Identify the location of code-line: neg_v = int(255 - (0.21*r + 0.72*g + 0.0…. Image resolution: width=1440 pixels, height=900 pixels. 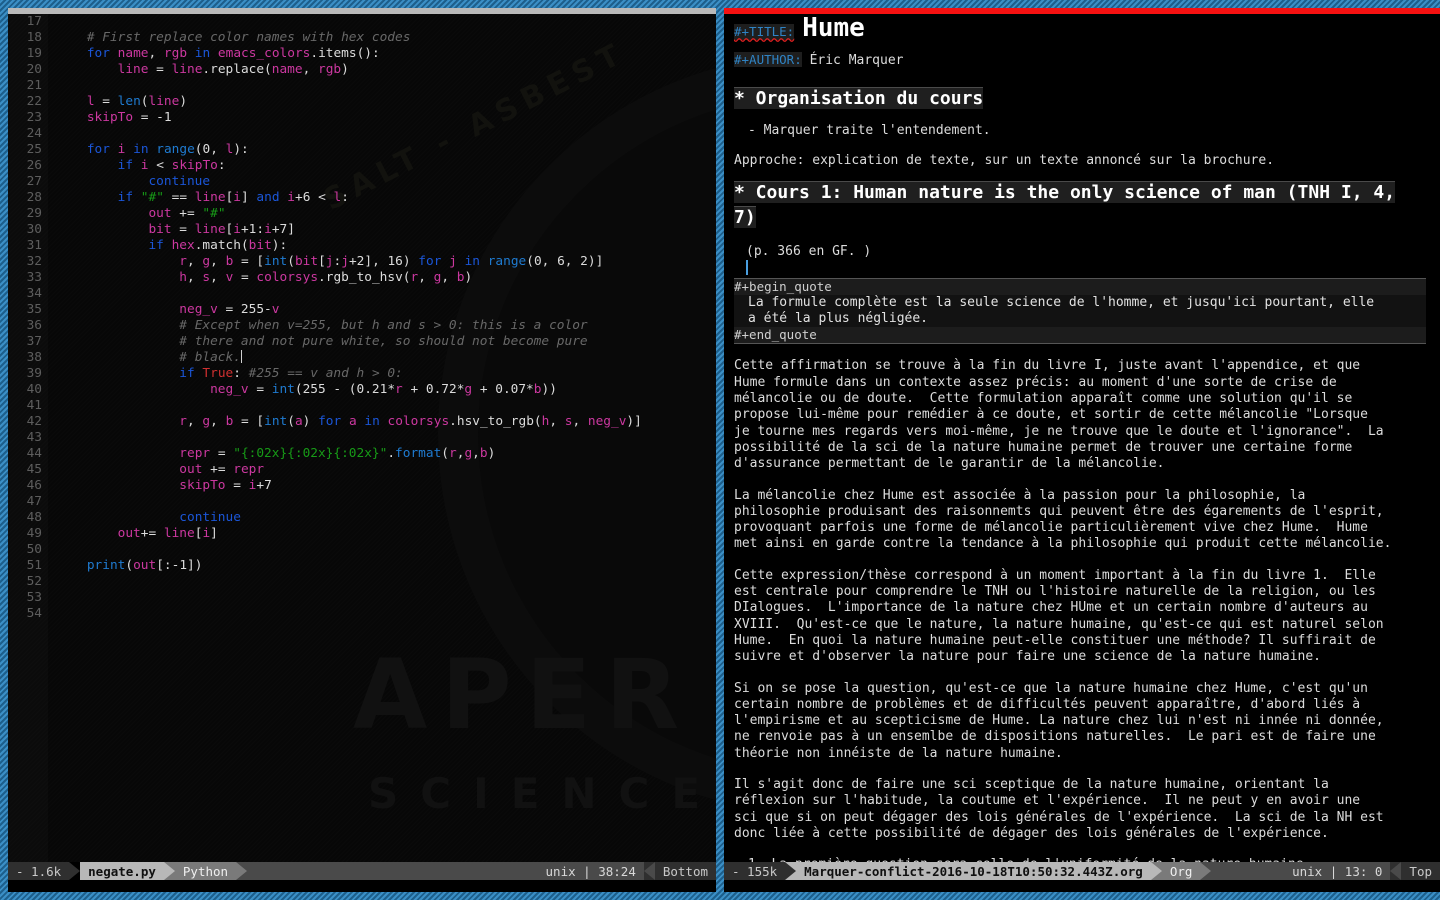
(386, 390).